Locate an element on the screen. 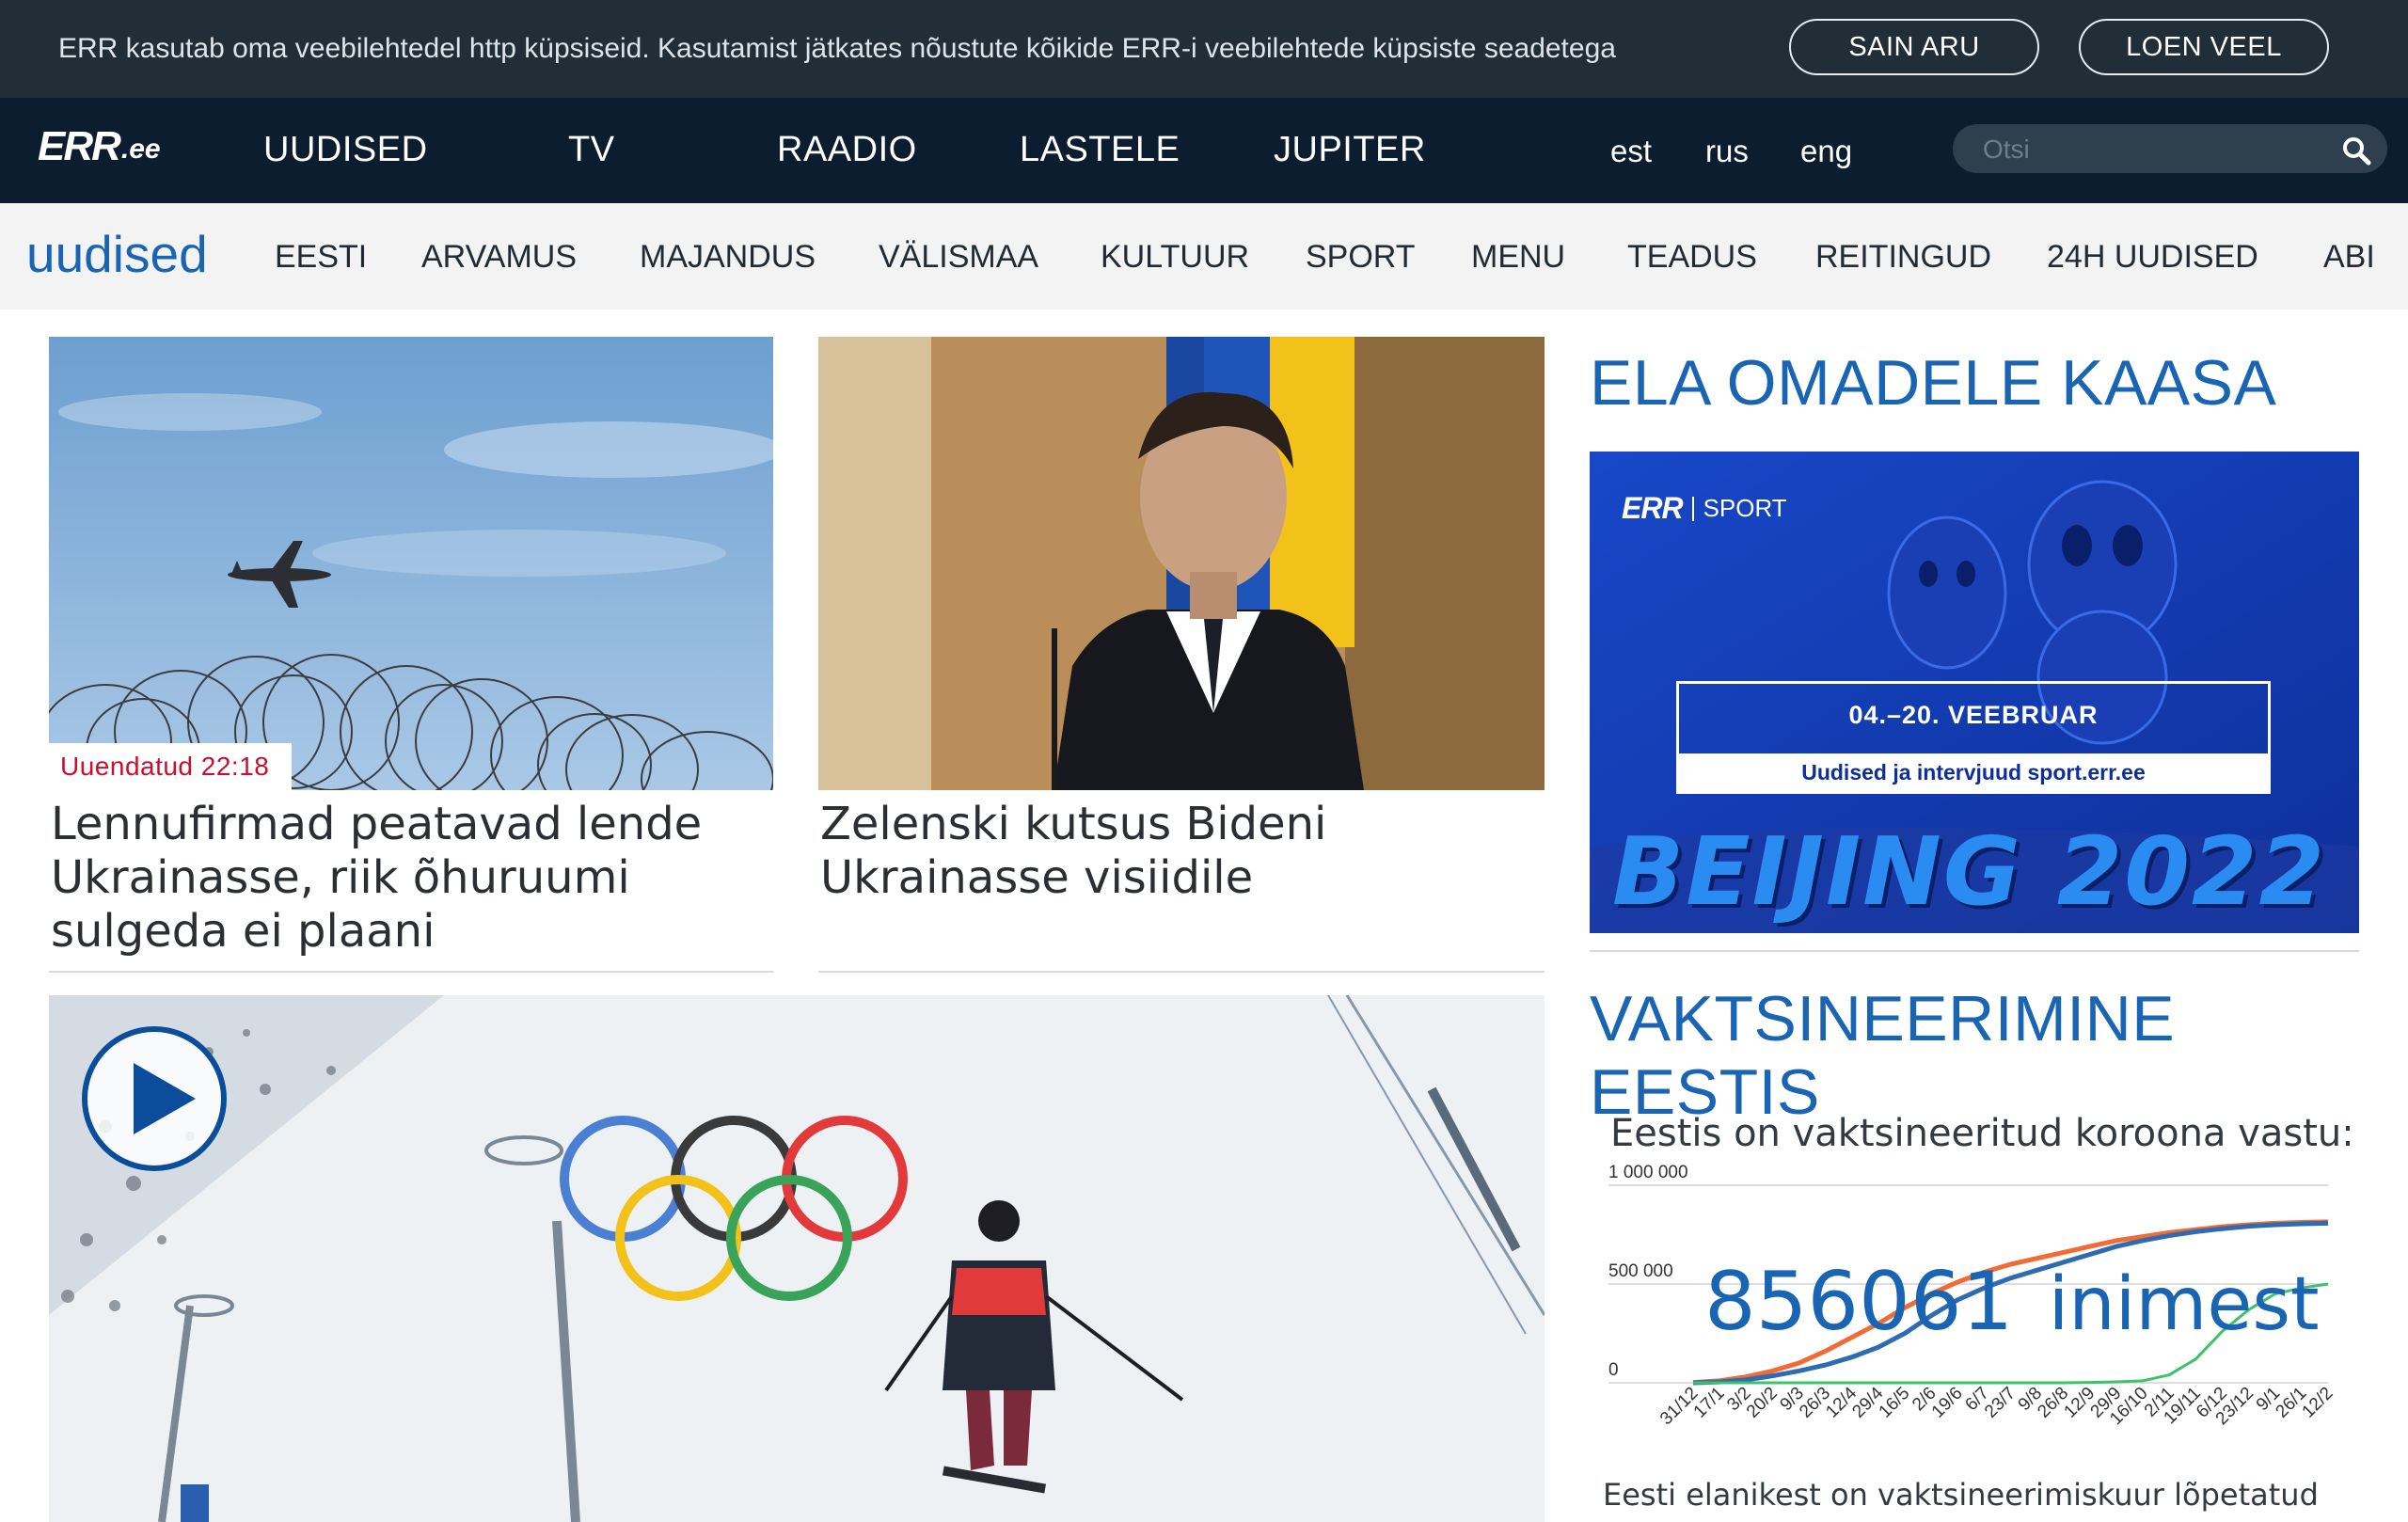  play-icon is located at coordinates (154, 1098).